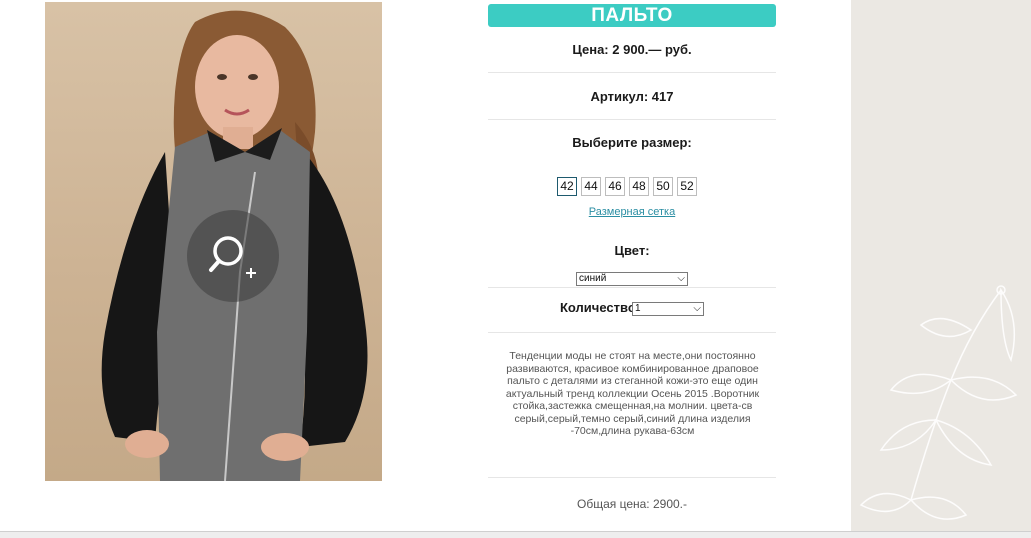  Describe the element at coordinates (668, 309) in the screenshot. I see `quantity-select: 1 ⌵` at that location.